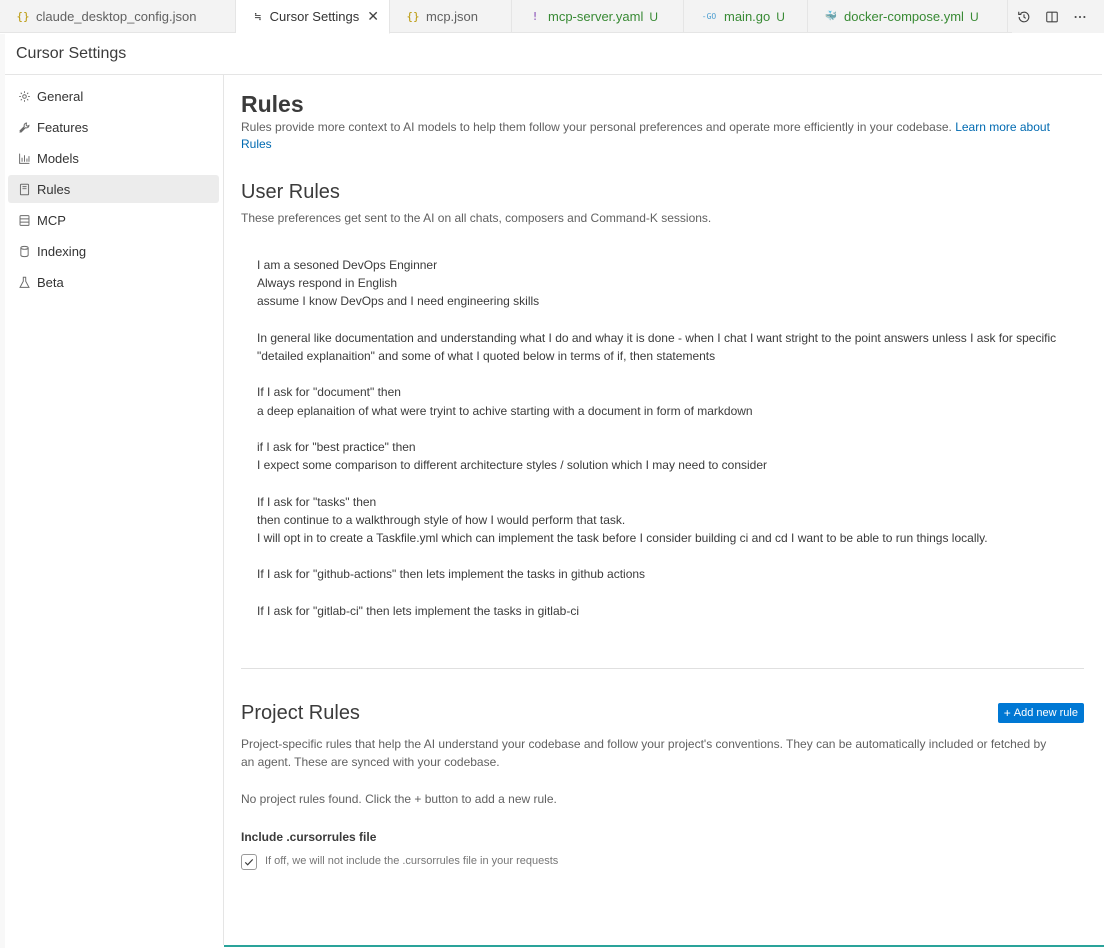 The height and width of the screenshot is (948, 1104). I want to click on sidebar-item-label: Indexing, so click(62, 251).